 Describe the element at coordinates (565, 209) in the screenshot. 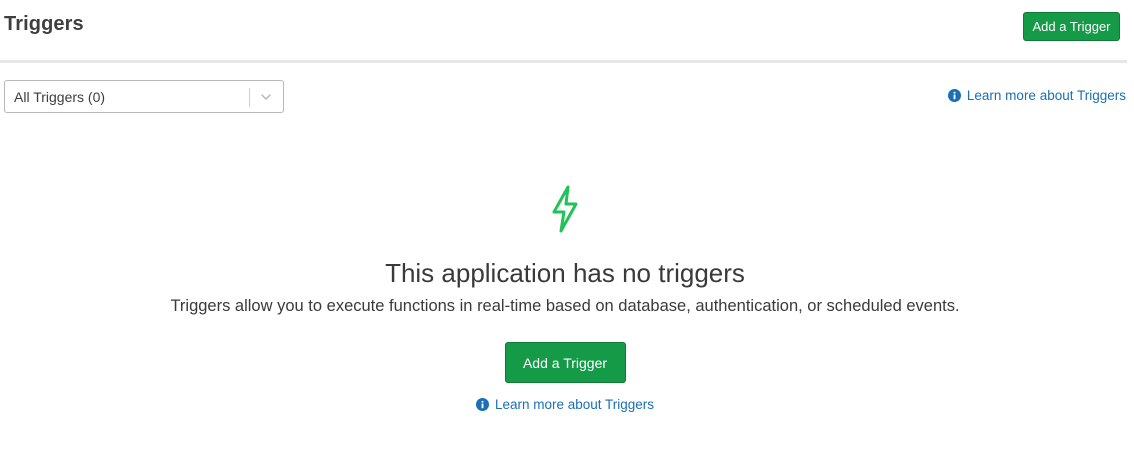

I see `lightning-bolt-icon` at that location.